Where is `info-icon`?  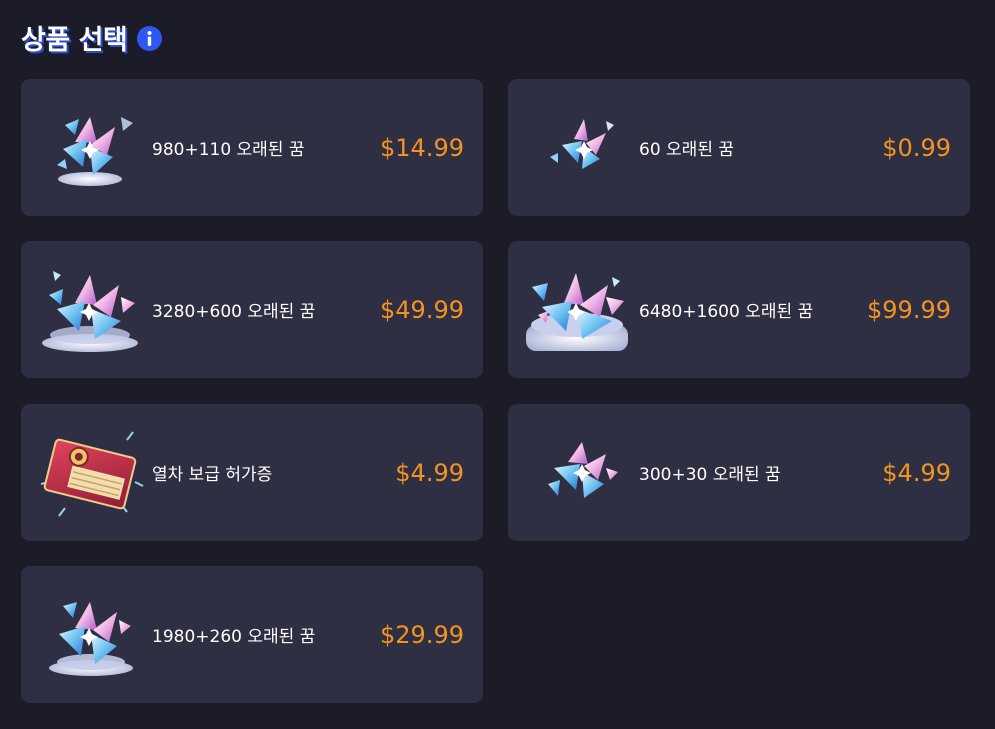 info-icon is located at coordinates (150, 38).